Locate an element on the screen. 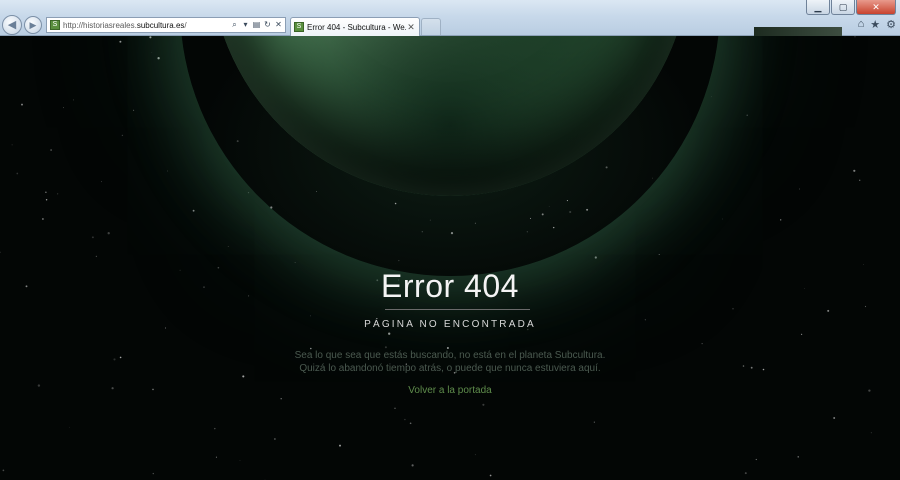  refresh-icon: ↻ is located at coordinates (267, 25).